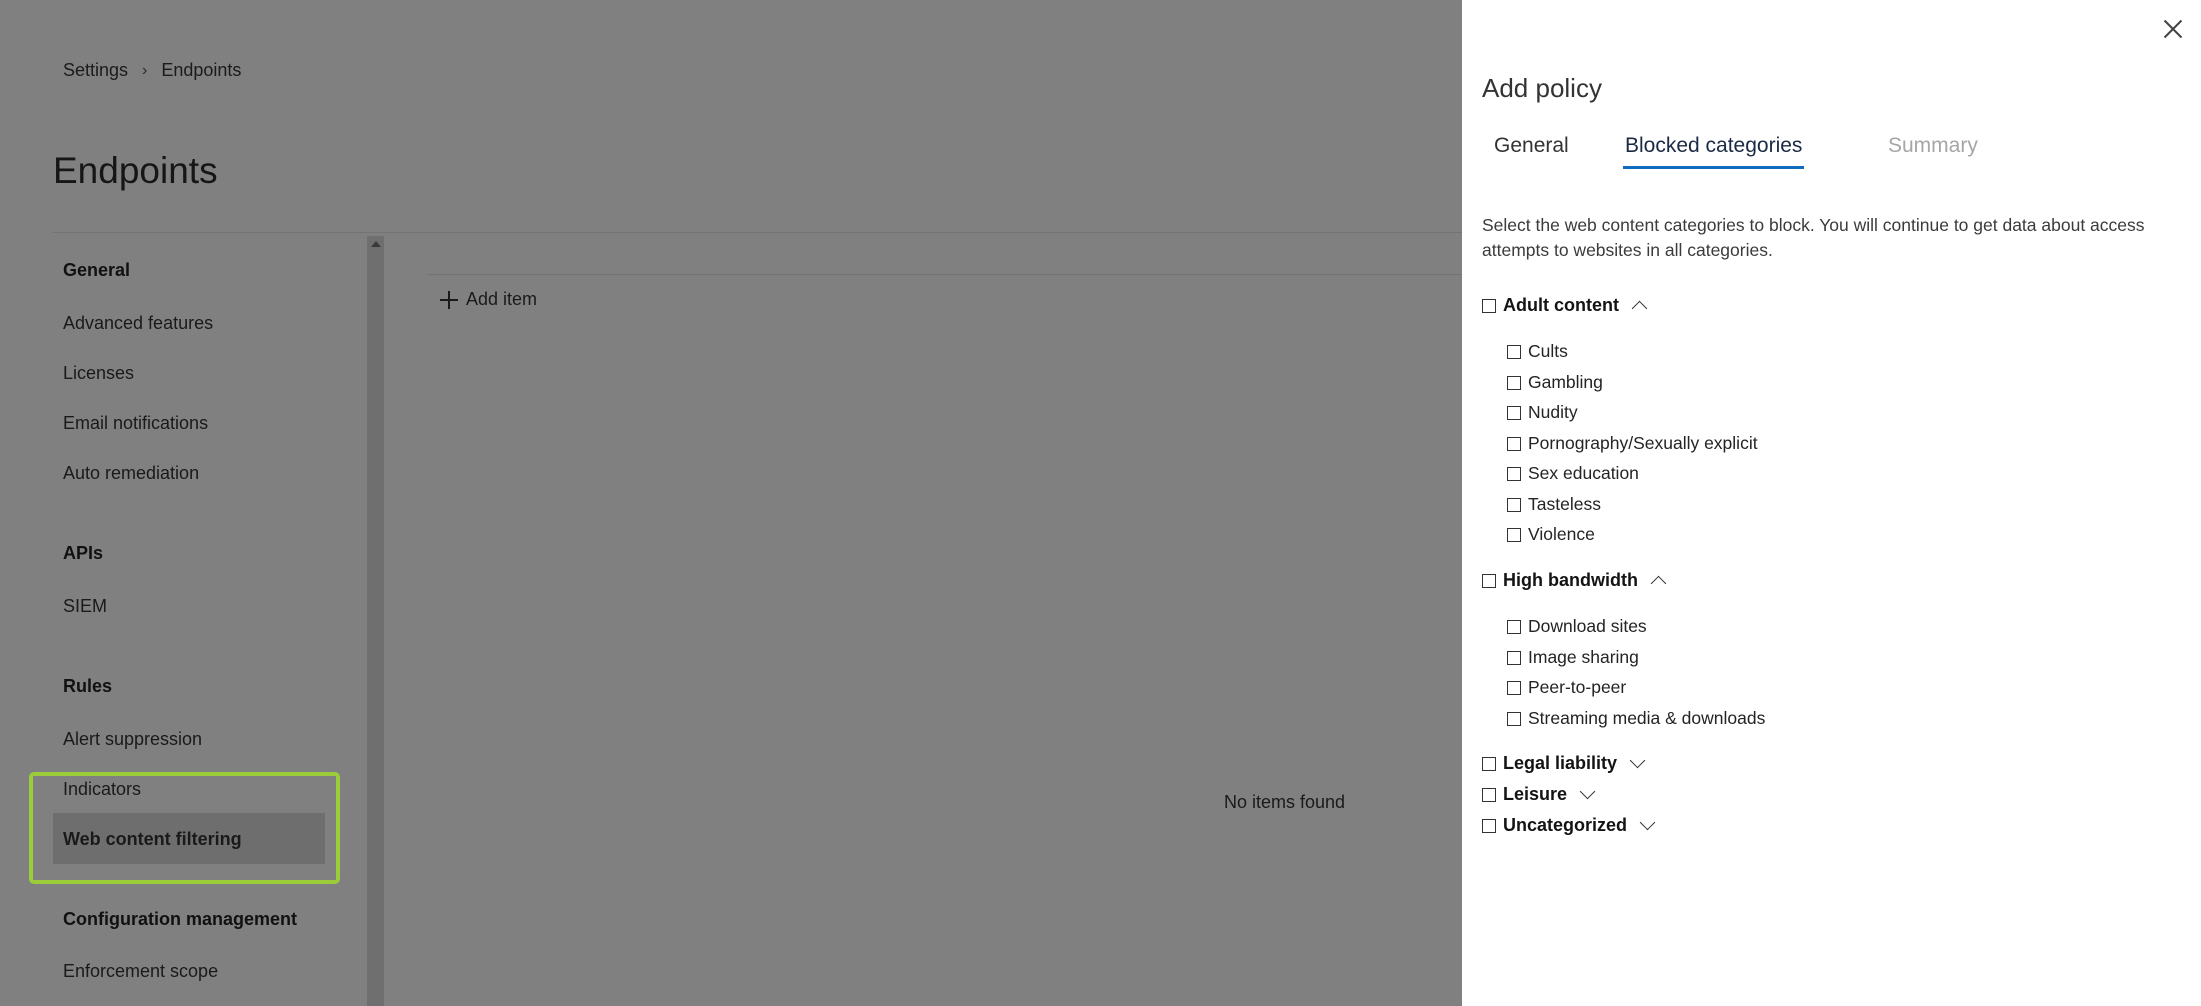  I want to click on category-item: Cults, so click(1537, 351).